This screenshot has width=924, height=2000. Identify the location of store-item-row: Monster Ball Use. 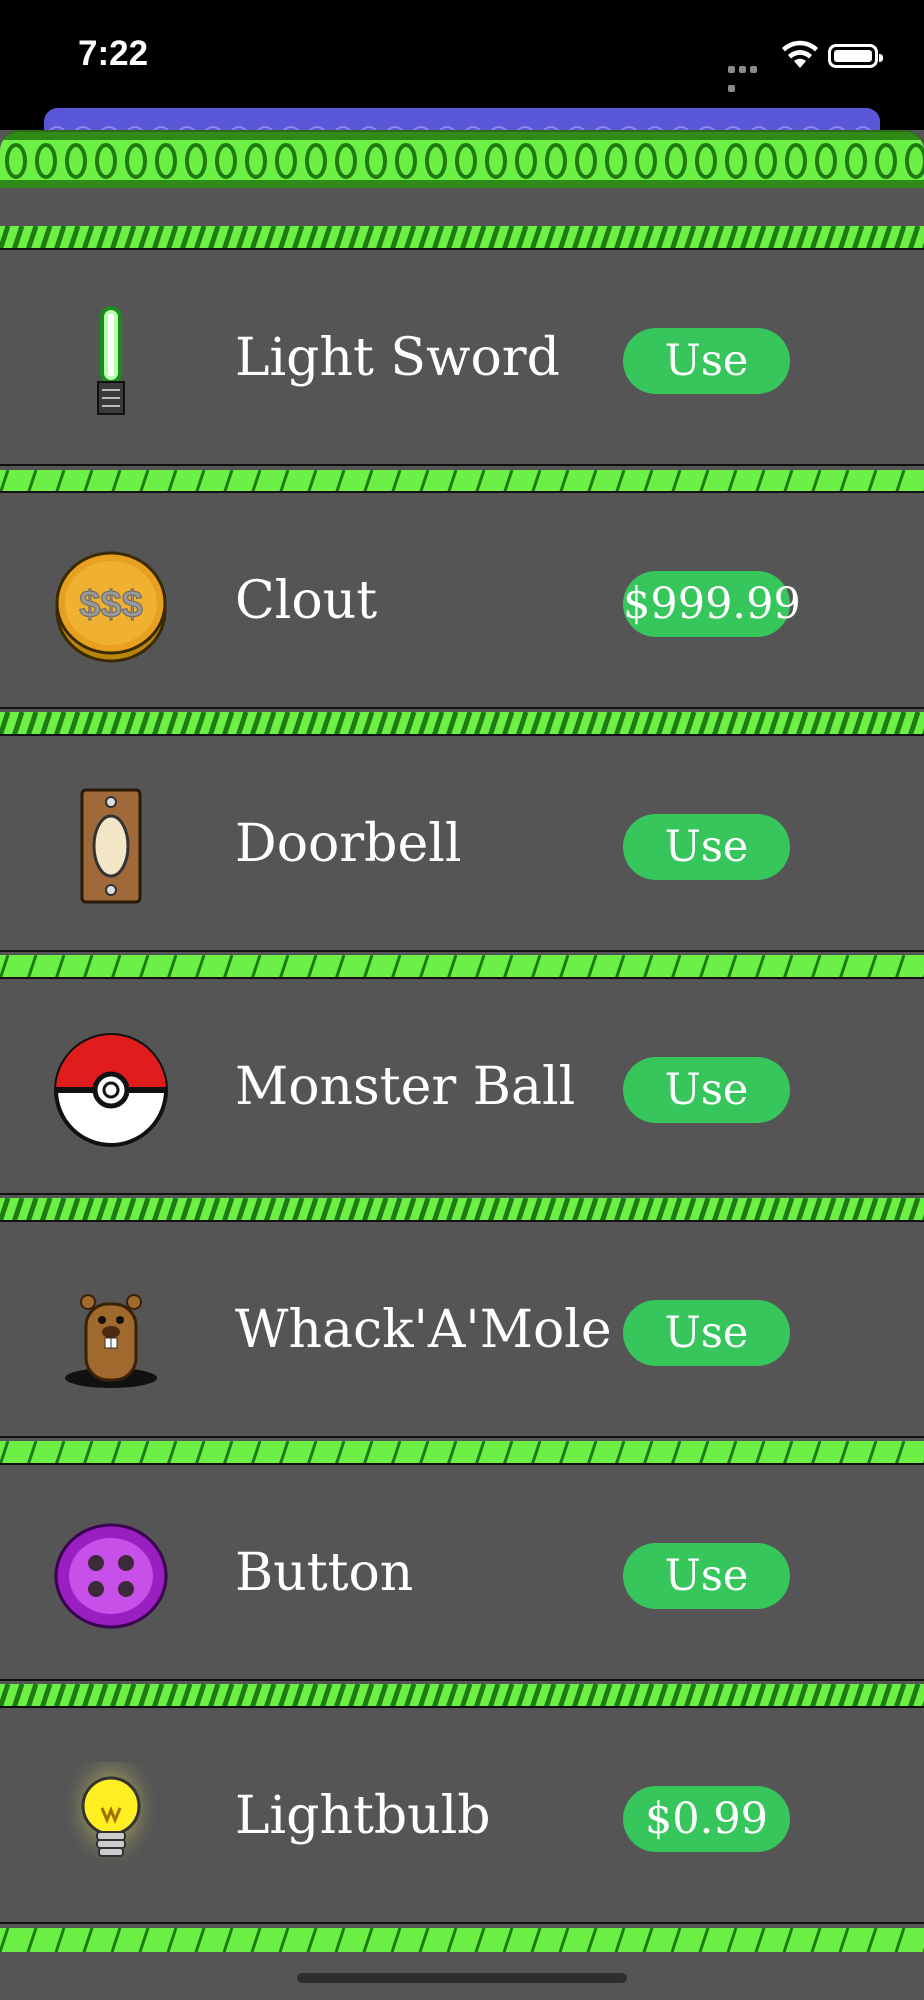
(462, 1086).